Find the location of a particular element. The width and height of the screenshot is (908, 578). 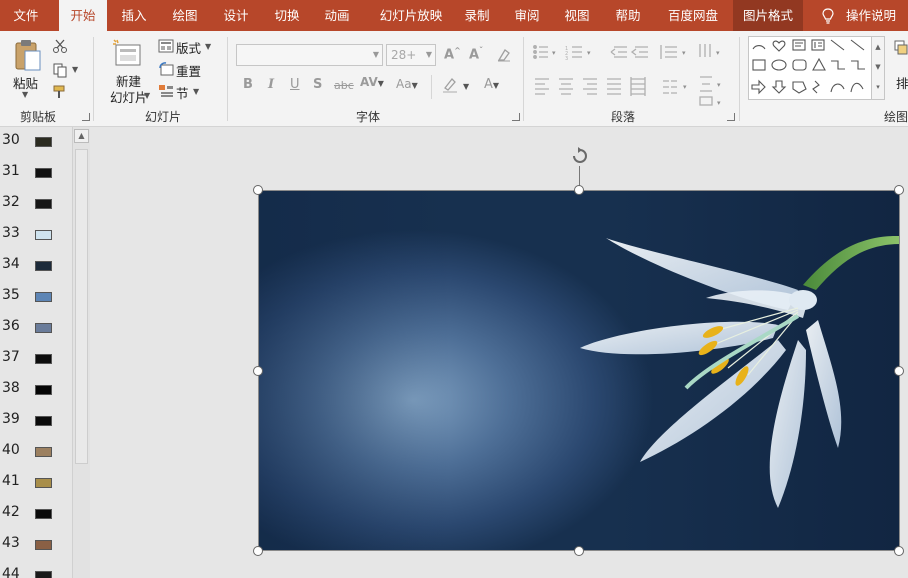

font-size-combo: 28+ ▼ is located at coordinates (411, 55).